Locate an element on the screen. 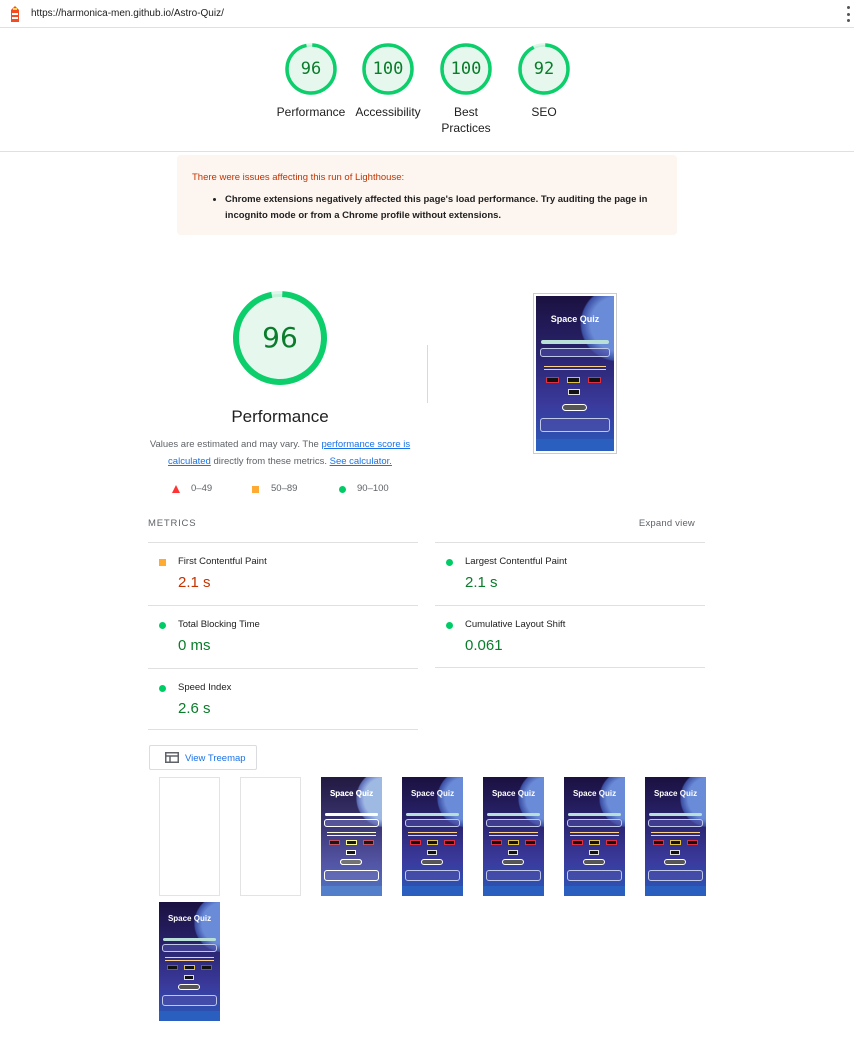 The image size is (854, 1038). more-menu-icon is located at coordinates (848, 14).